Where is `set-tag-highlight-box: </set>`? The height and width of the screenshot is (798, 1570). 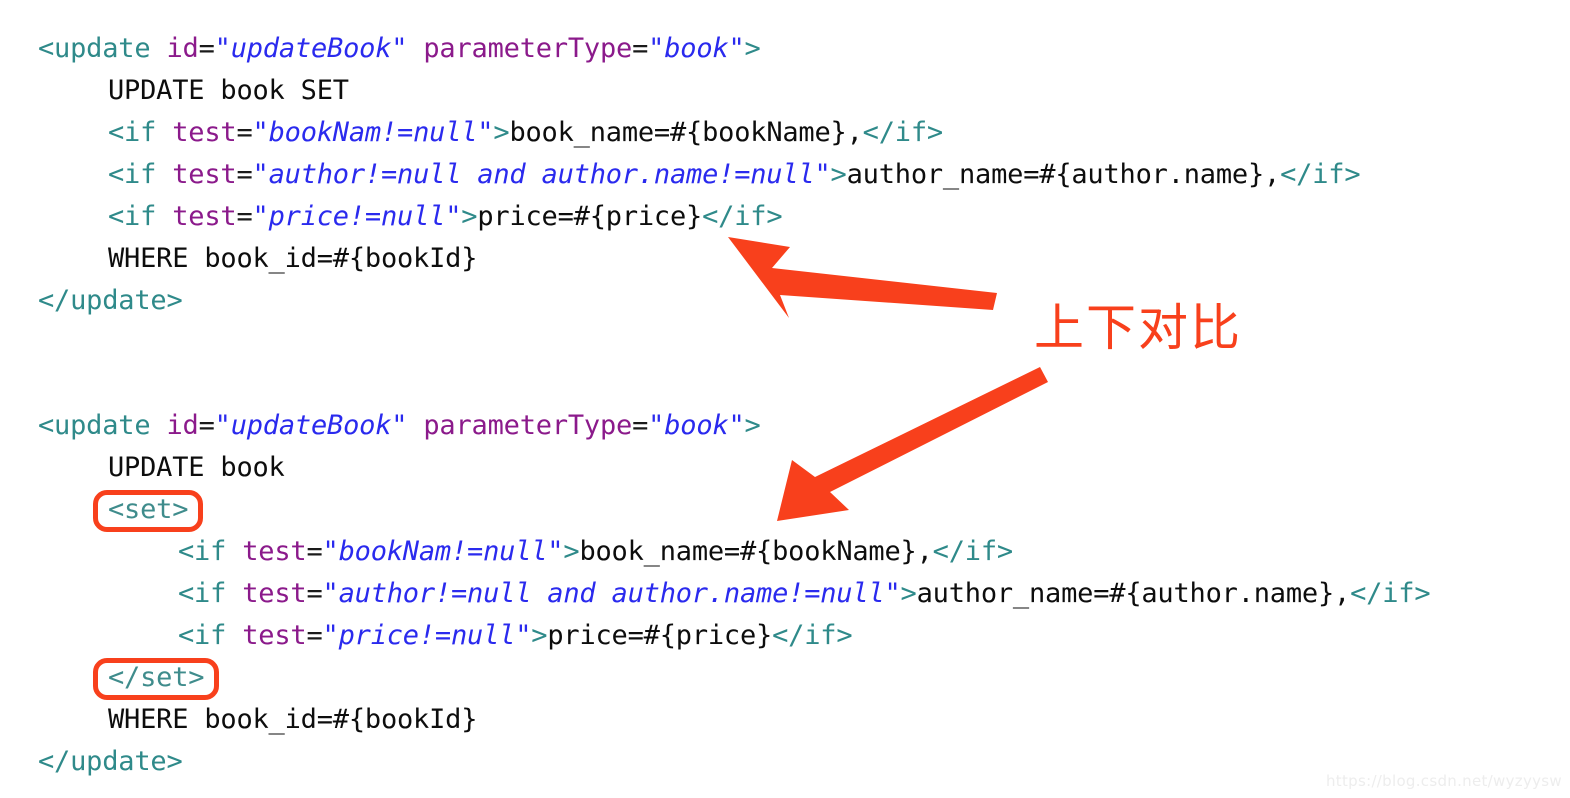
set-tag-highlight-box: </set> is located at coordinates (156, 679).